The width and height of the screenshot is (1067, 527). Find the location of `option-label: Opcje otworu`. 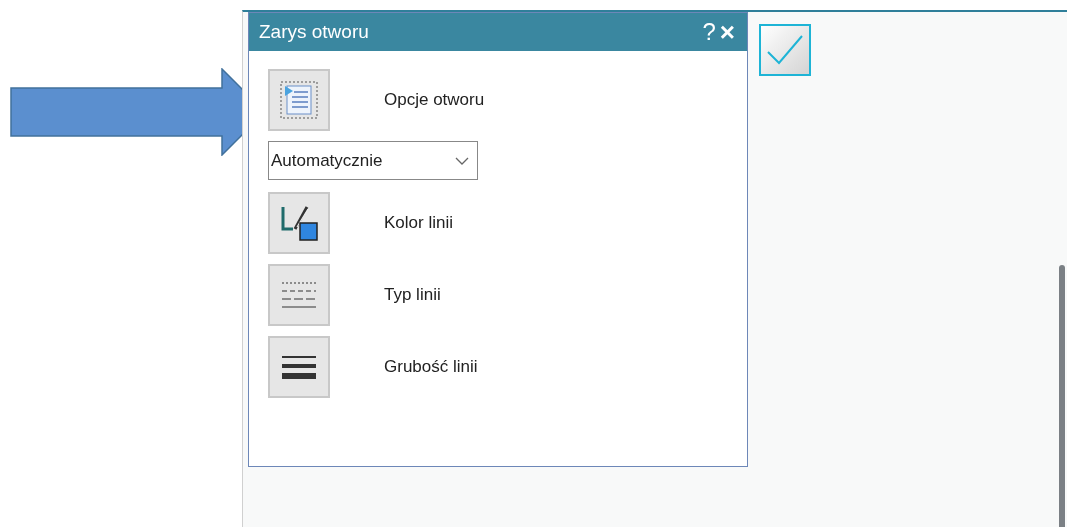

option-label: Opcje otworu is located at coordinates (434, 100).